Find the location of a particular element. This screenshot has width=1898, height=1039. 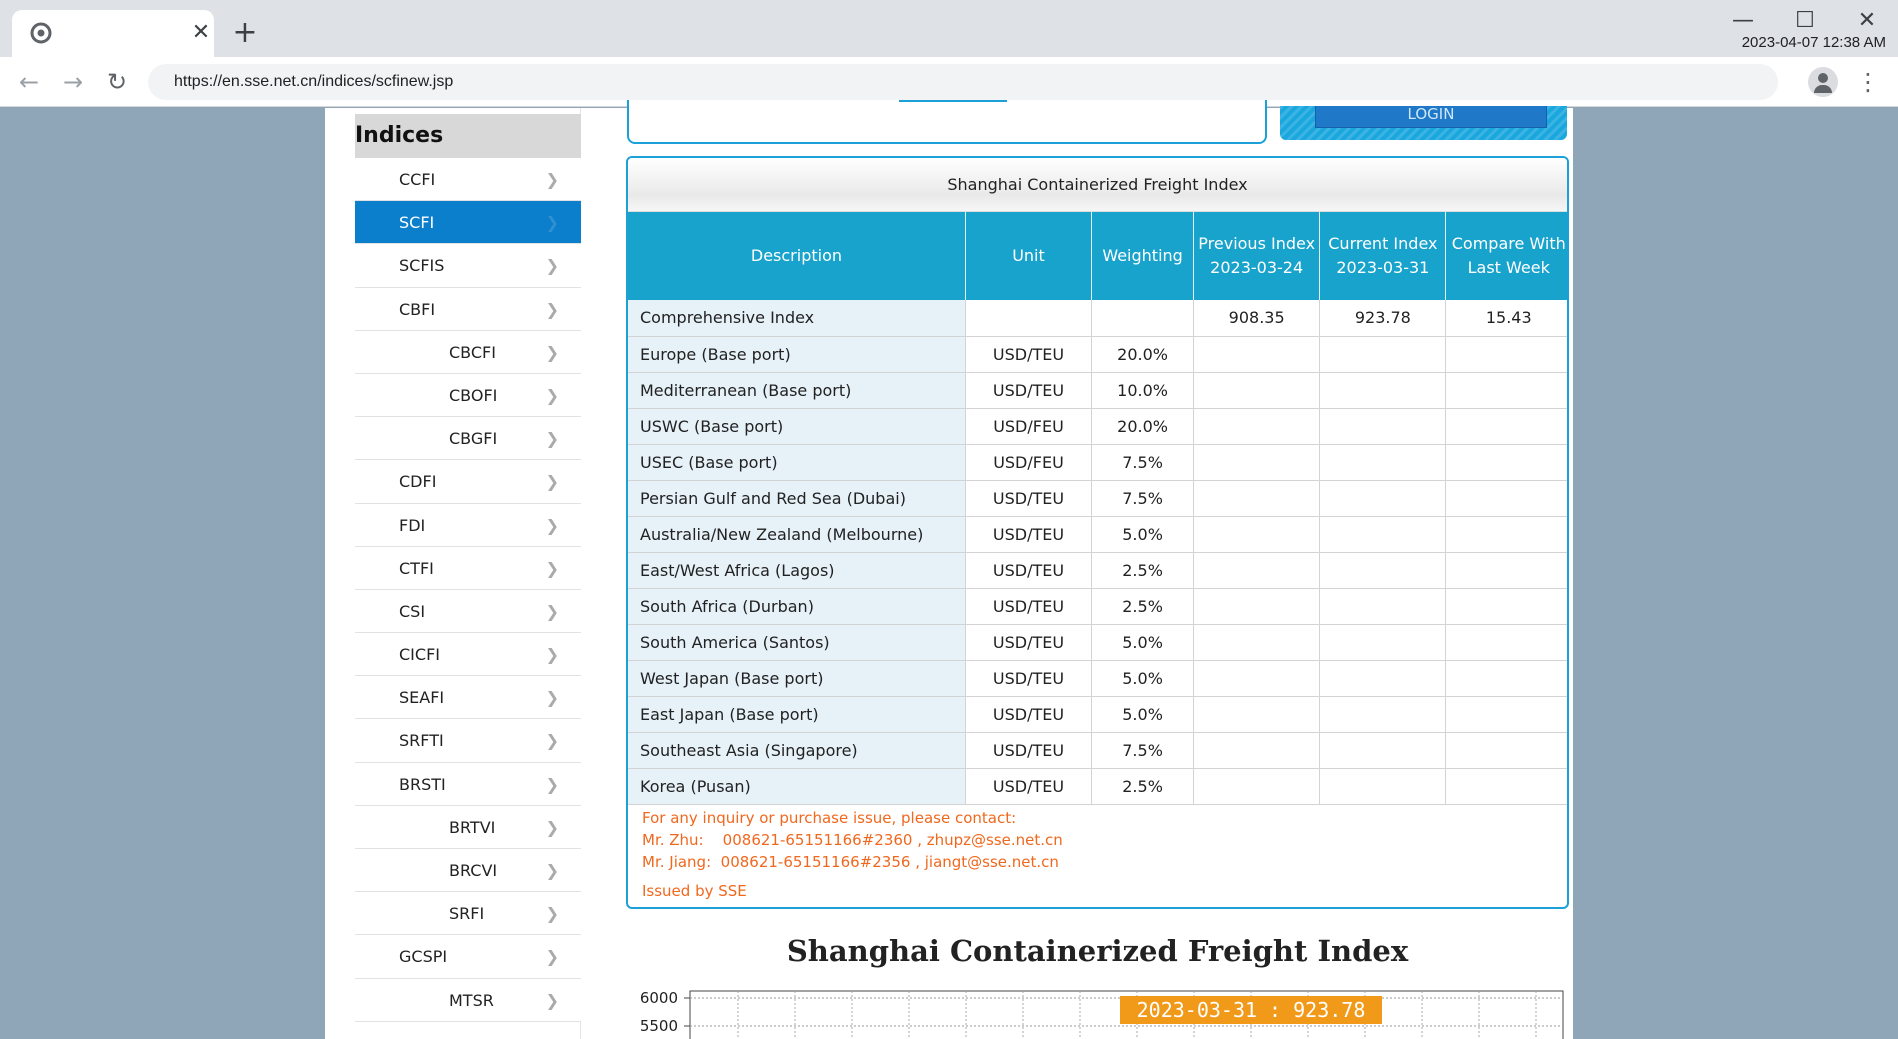

sidebar-item-cbgfi: CBGFI ❯ is located at coordinates (468, 439).